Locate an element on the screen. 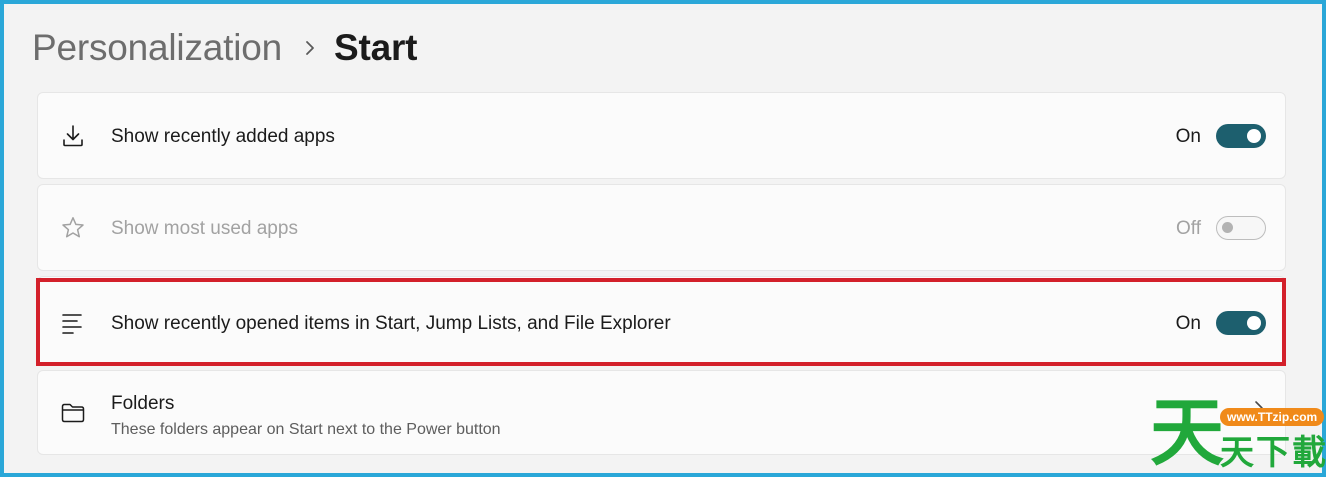 The width and height of the screenshot is (1326, 477). download-icon is located at coordinates (73, 136).